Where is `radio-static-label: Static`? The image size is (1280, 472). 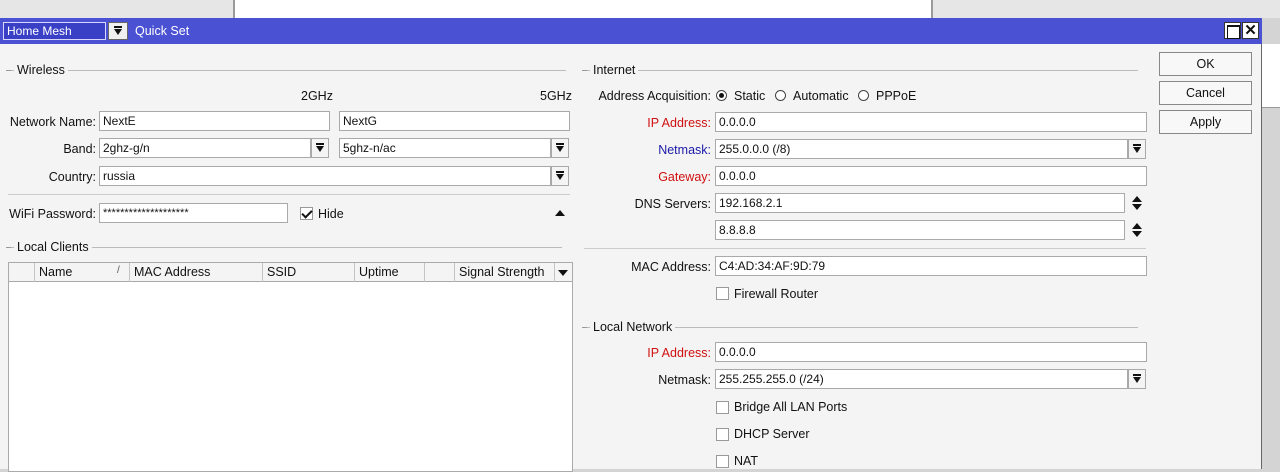 radio-static-label: Static is located at coordinates (750, 96).